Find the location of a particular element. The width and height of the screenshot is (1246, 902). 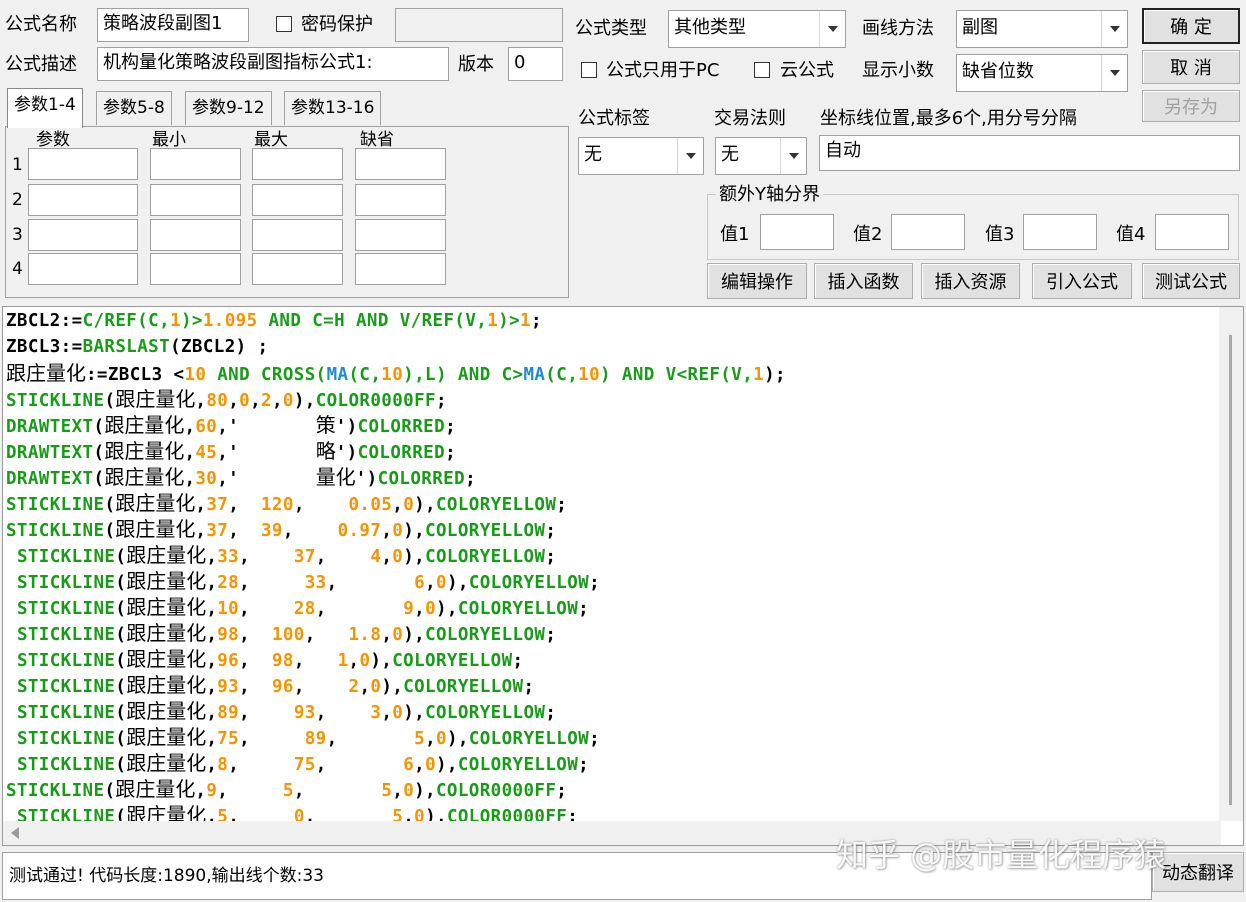

code-line: DRAWTEXT(跟庄量化,45,' 略')COLORRED; is located at coordinates (231, 451).